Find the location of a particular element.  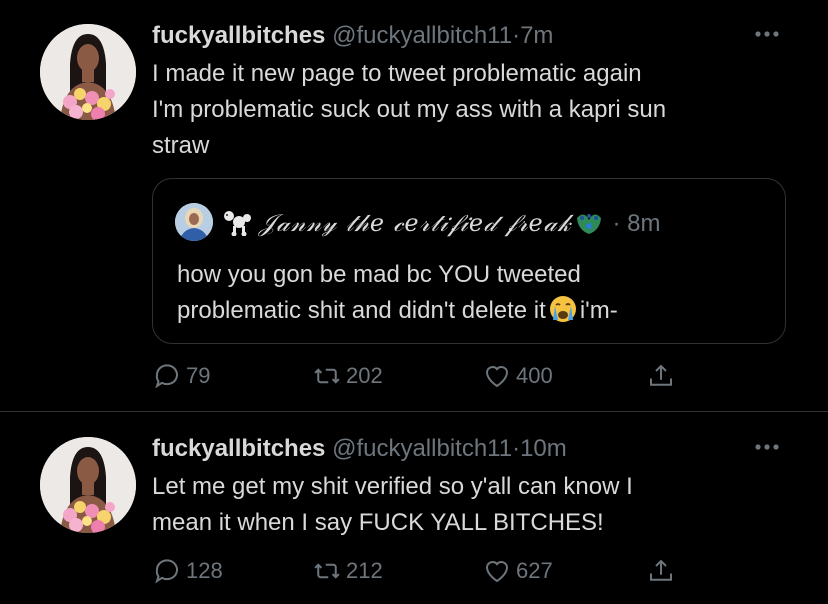

like-button: 627 is located at coordinates (517, 571).